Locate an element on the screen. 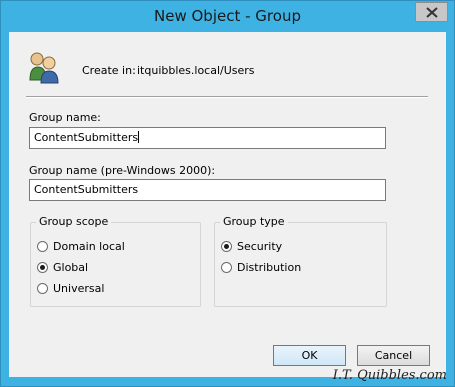  scope-domain-local-option: Domain local is located at coordinates (81, 246).